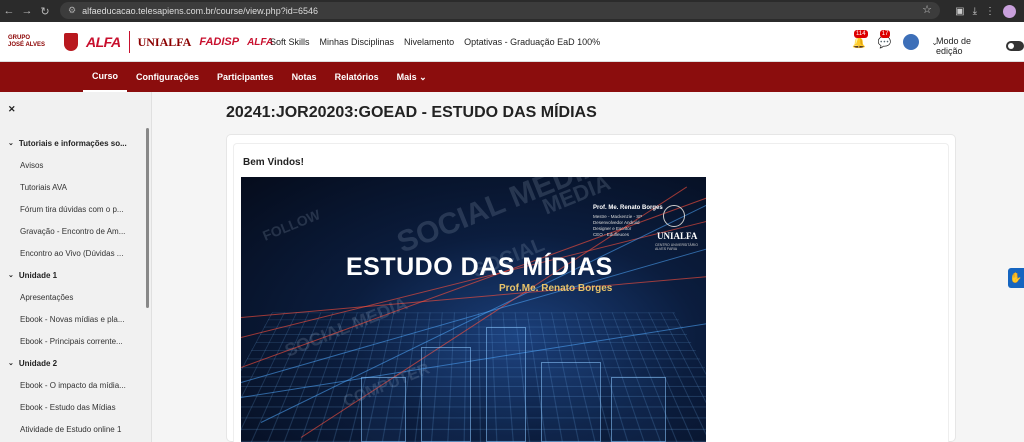 This screenshot has width=1024, height=442. Describe the element at coordinates (954, 46) in the screenshot. I see `edit-mode-label: Modo de edição` at that location.